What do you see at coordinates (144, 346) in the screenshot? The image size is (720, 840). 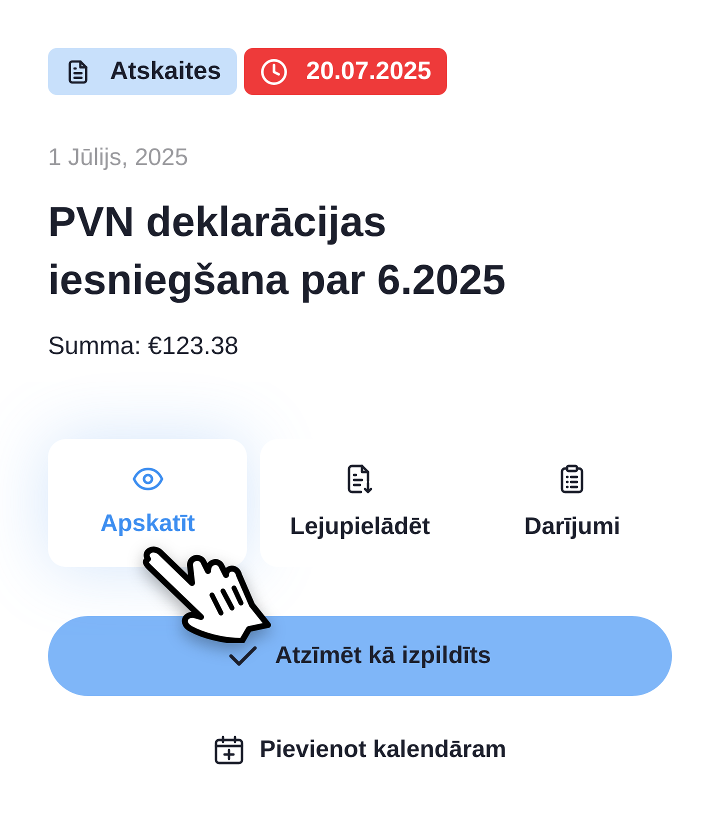 I see `amount-text: Summa: €123.38` at bounding box center [144, 346].